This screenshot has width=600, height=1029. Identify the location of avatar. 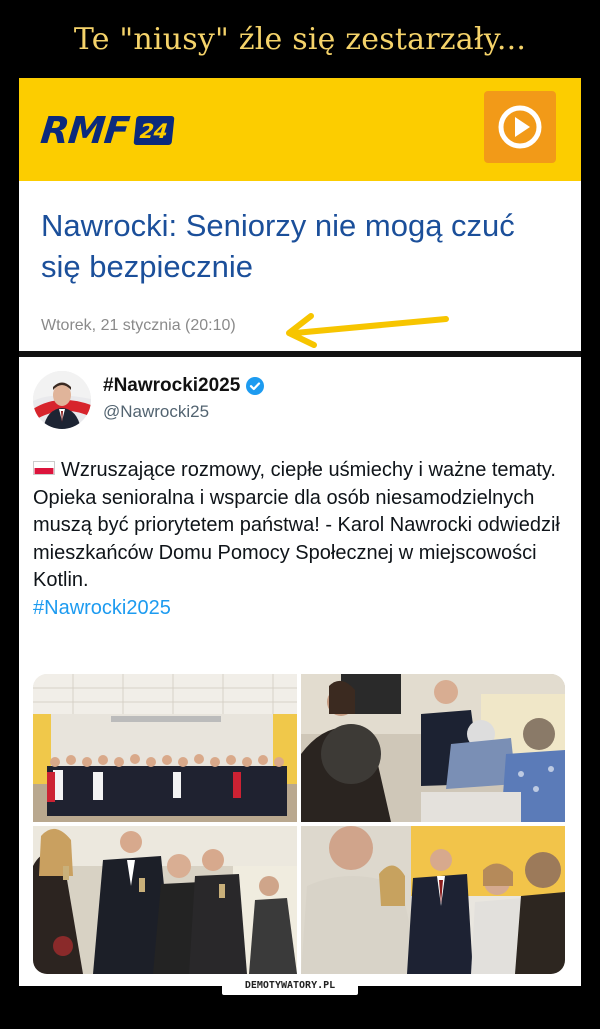
(62, 400).